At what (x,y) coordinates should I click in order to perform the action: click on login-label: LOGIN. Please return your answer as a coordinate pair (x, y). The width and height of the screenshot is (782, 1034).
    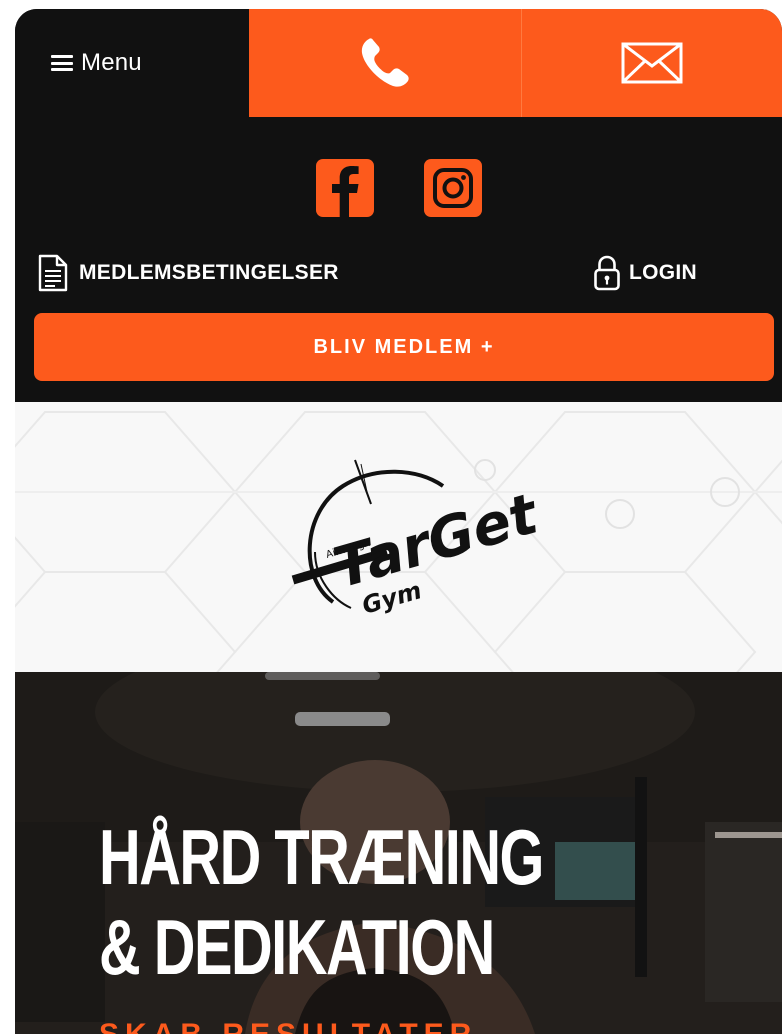
    Looking at the image, I should click on (663, 272).